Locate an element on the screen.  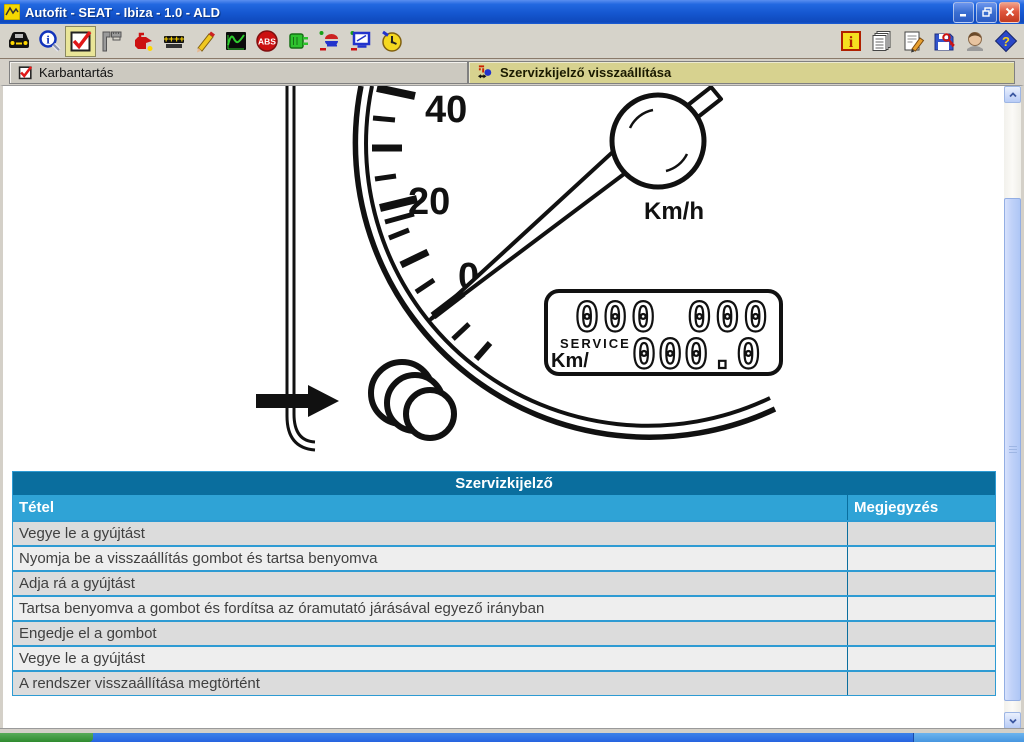
close-icon is located at coordinates (1009, 12).